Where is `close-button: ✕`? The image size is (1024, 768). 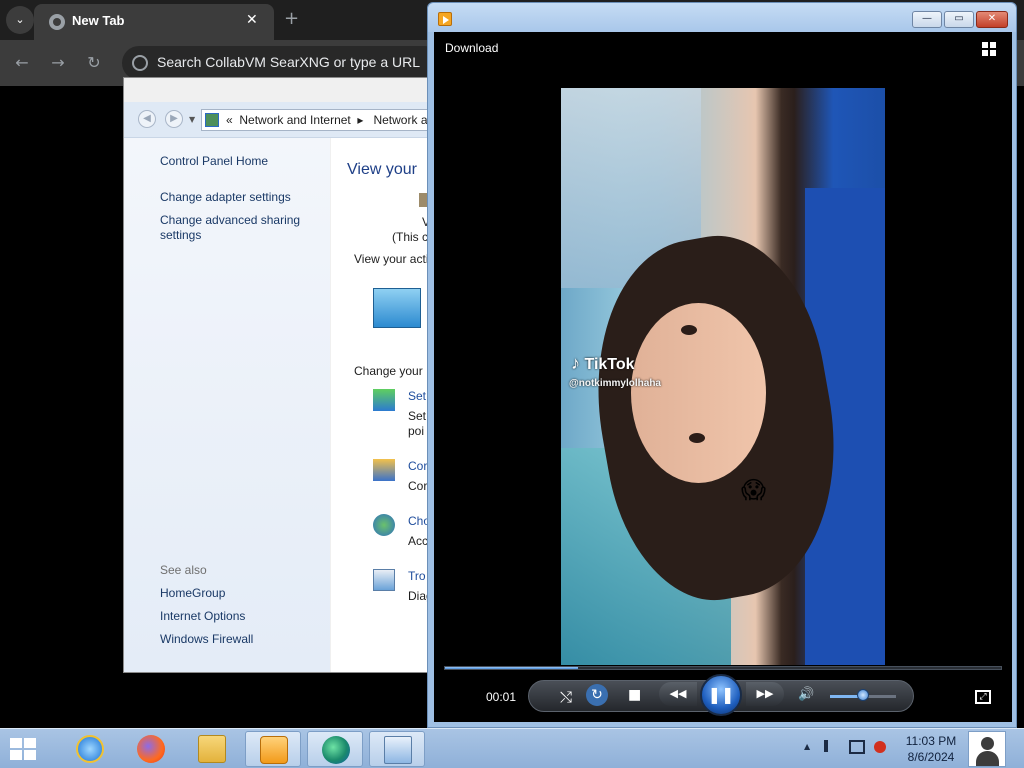 close-button: ✕ is located at coordinates (992, 19).